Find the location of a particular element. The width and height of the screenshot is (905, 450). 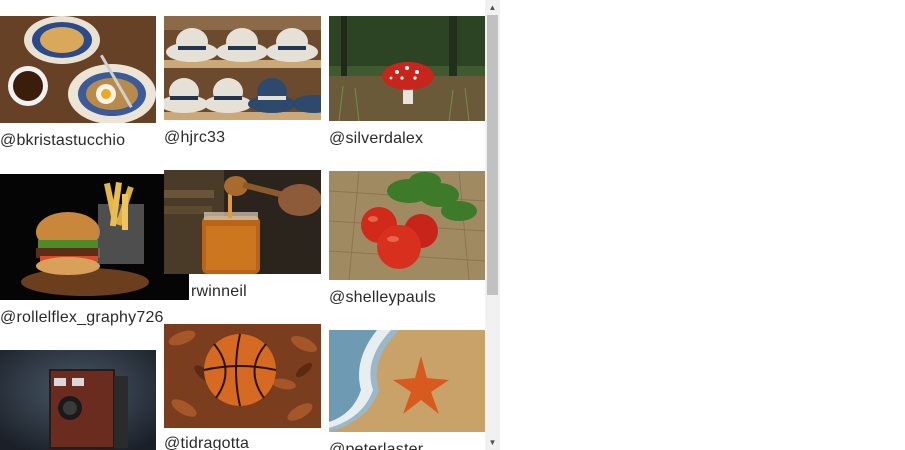

user-handle: @peterlaster is located at coordinates (376, 445).